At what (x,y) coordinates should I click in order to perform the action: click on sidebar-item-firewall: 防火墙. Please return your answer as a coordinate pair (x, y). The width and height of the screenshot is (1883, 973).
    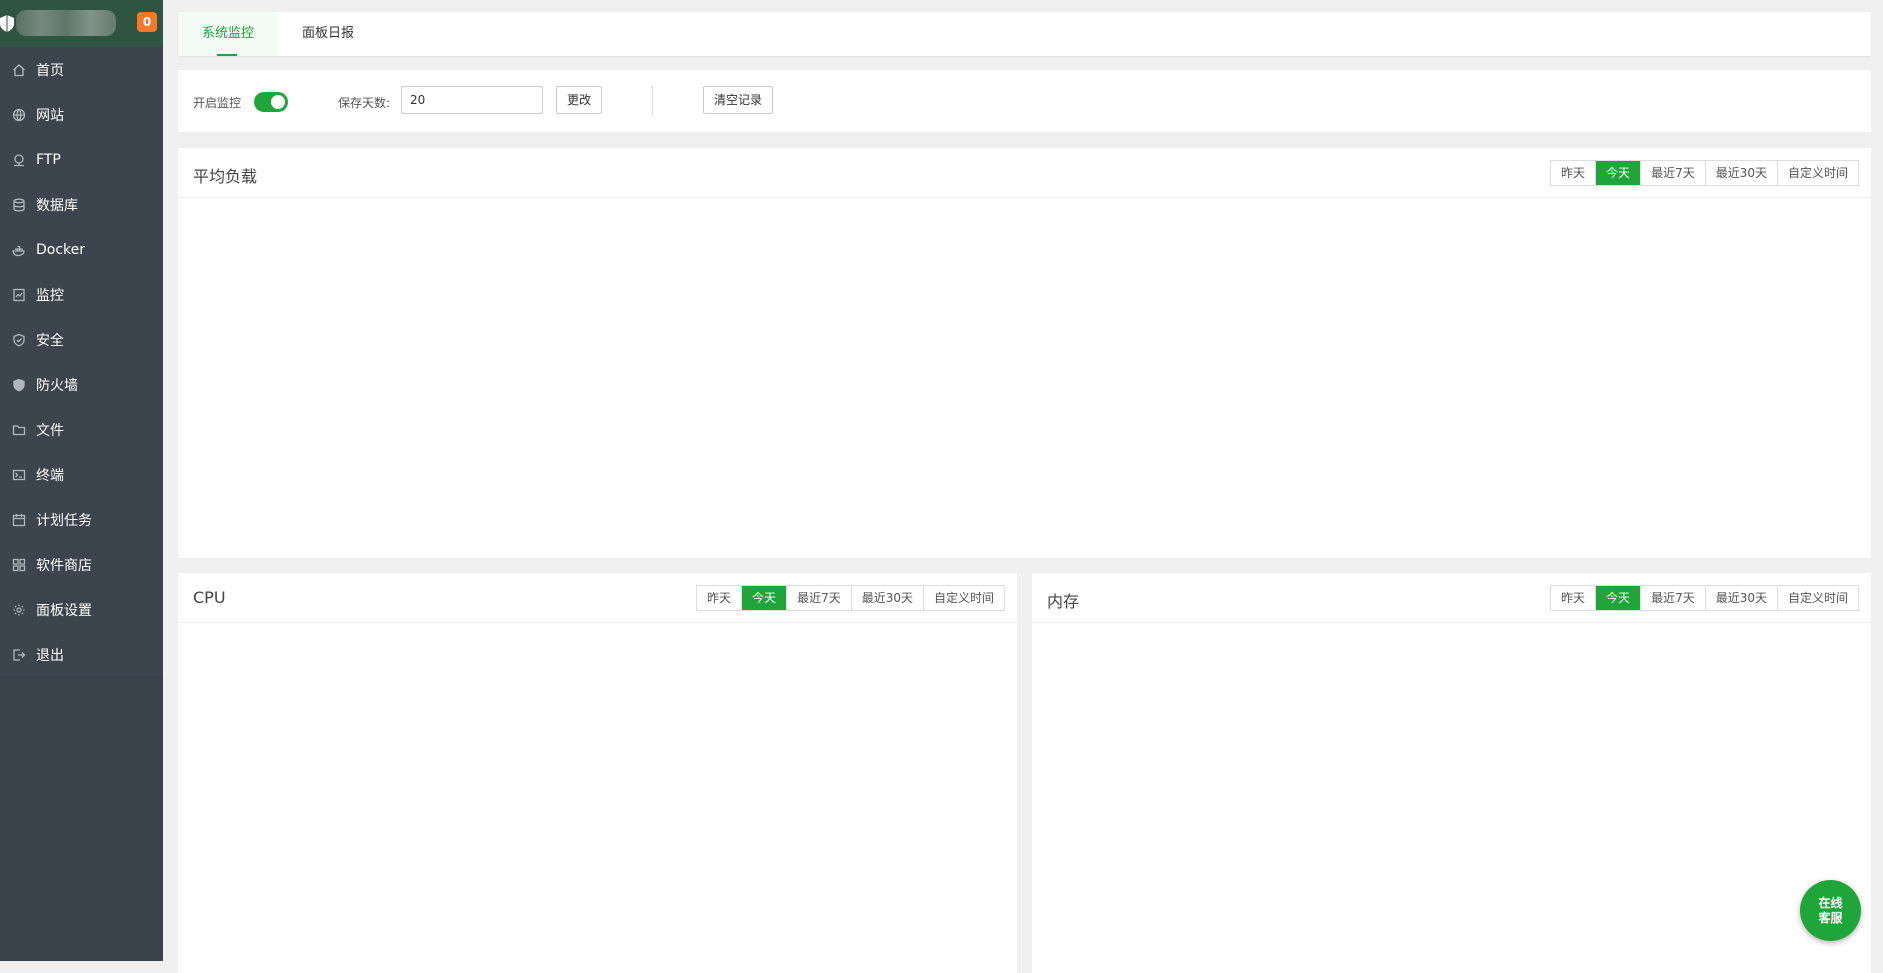
    Looking at the image, I should click on (81, 384).